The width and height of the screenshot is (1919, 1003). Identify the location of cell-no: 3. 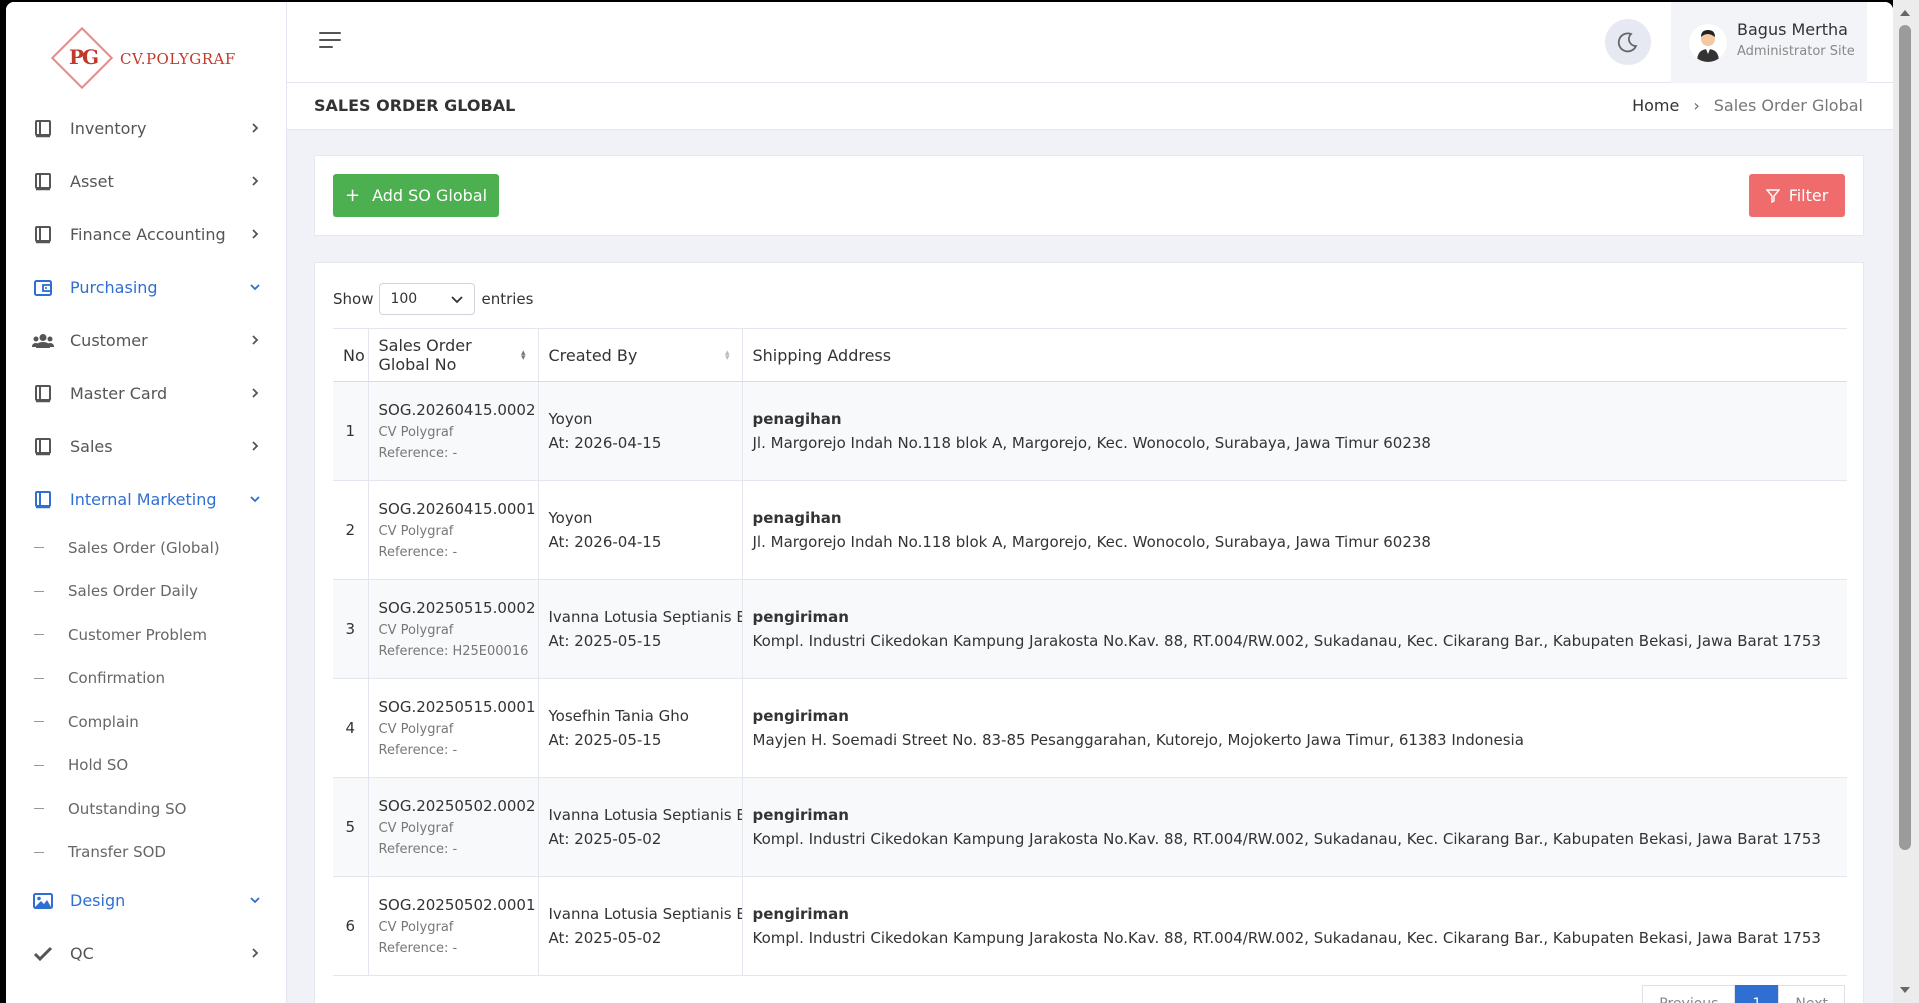
(351, 629).